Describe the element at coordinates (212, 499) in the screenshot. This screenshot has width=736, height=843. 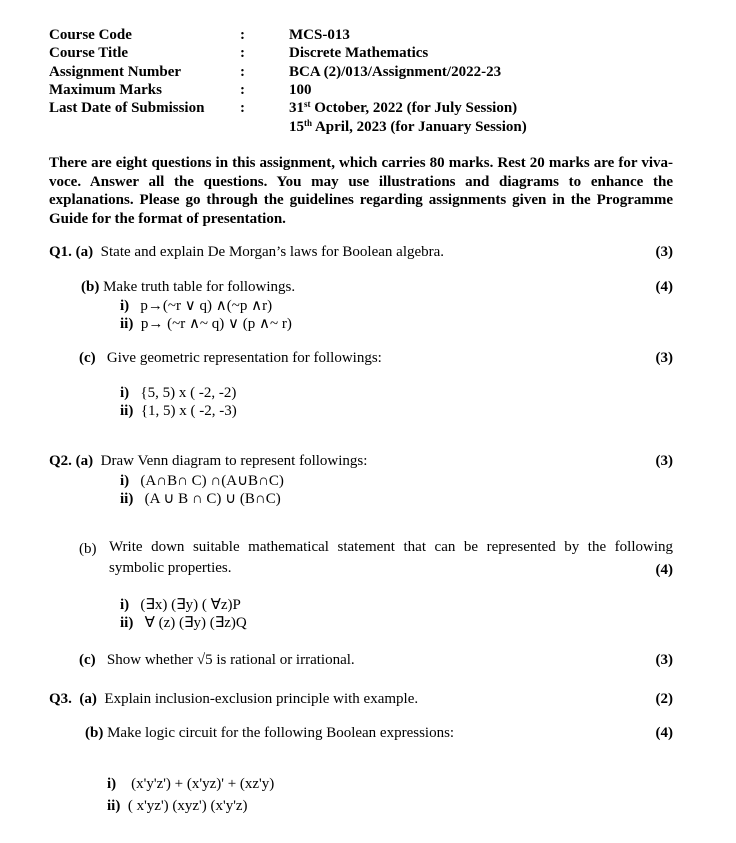
I see `item-text: (A ∪ B ∩ C) ∪ (B∩C)` at that location.